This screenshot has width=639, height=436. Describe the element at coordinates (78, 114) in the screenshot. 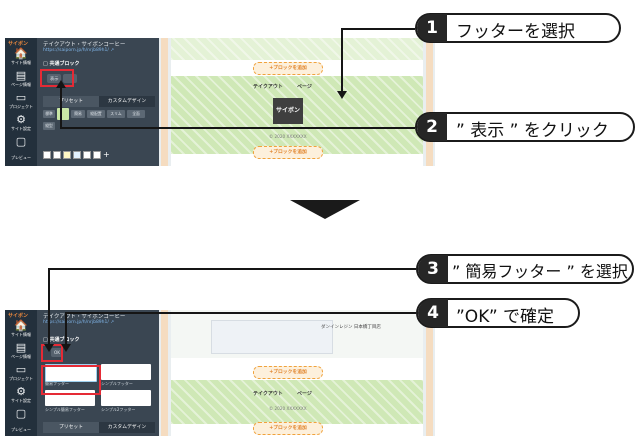

I see `option-simple: 簡易` at that location.